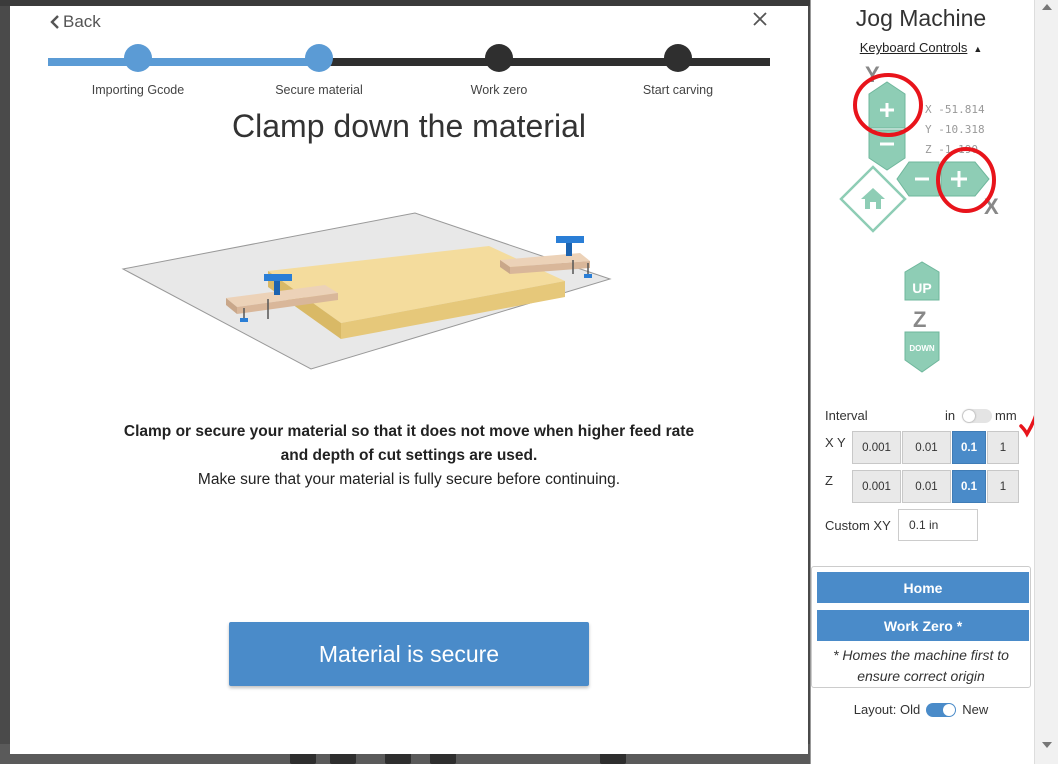 The width and height of the screenshot is (1058, 764). Describe the element at coordinates (319, 90) in the screenshot. I see `step-label: Secure material` at that location.